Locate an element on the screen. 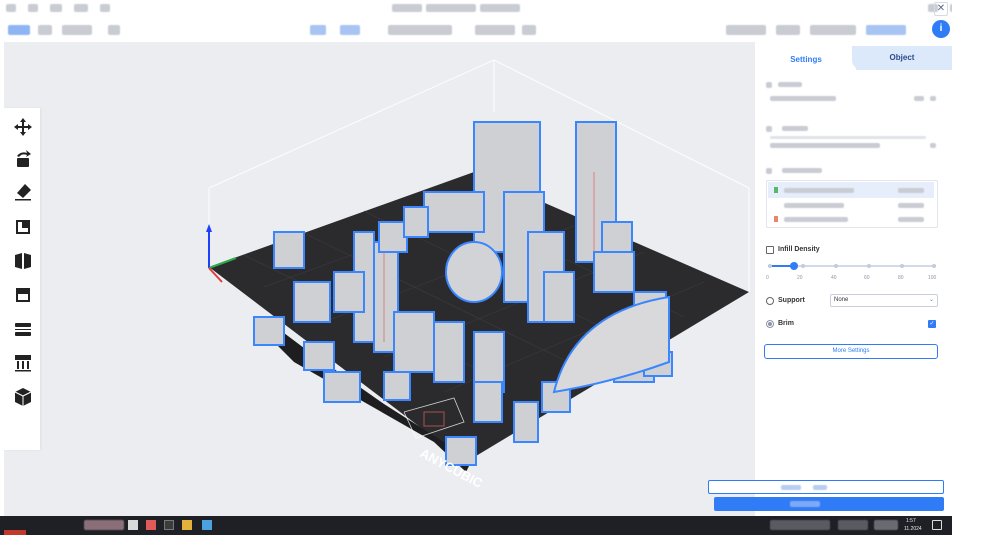 This screenshot has width=1000, height=535. infill-ticks: 0 20 40 60 80 100 is located at coordinates (851, 278).